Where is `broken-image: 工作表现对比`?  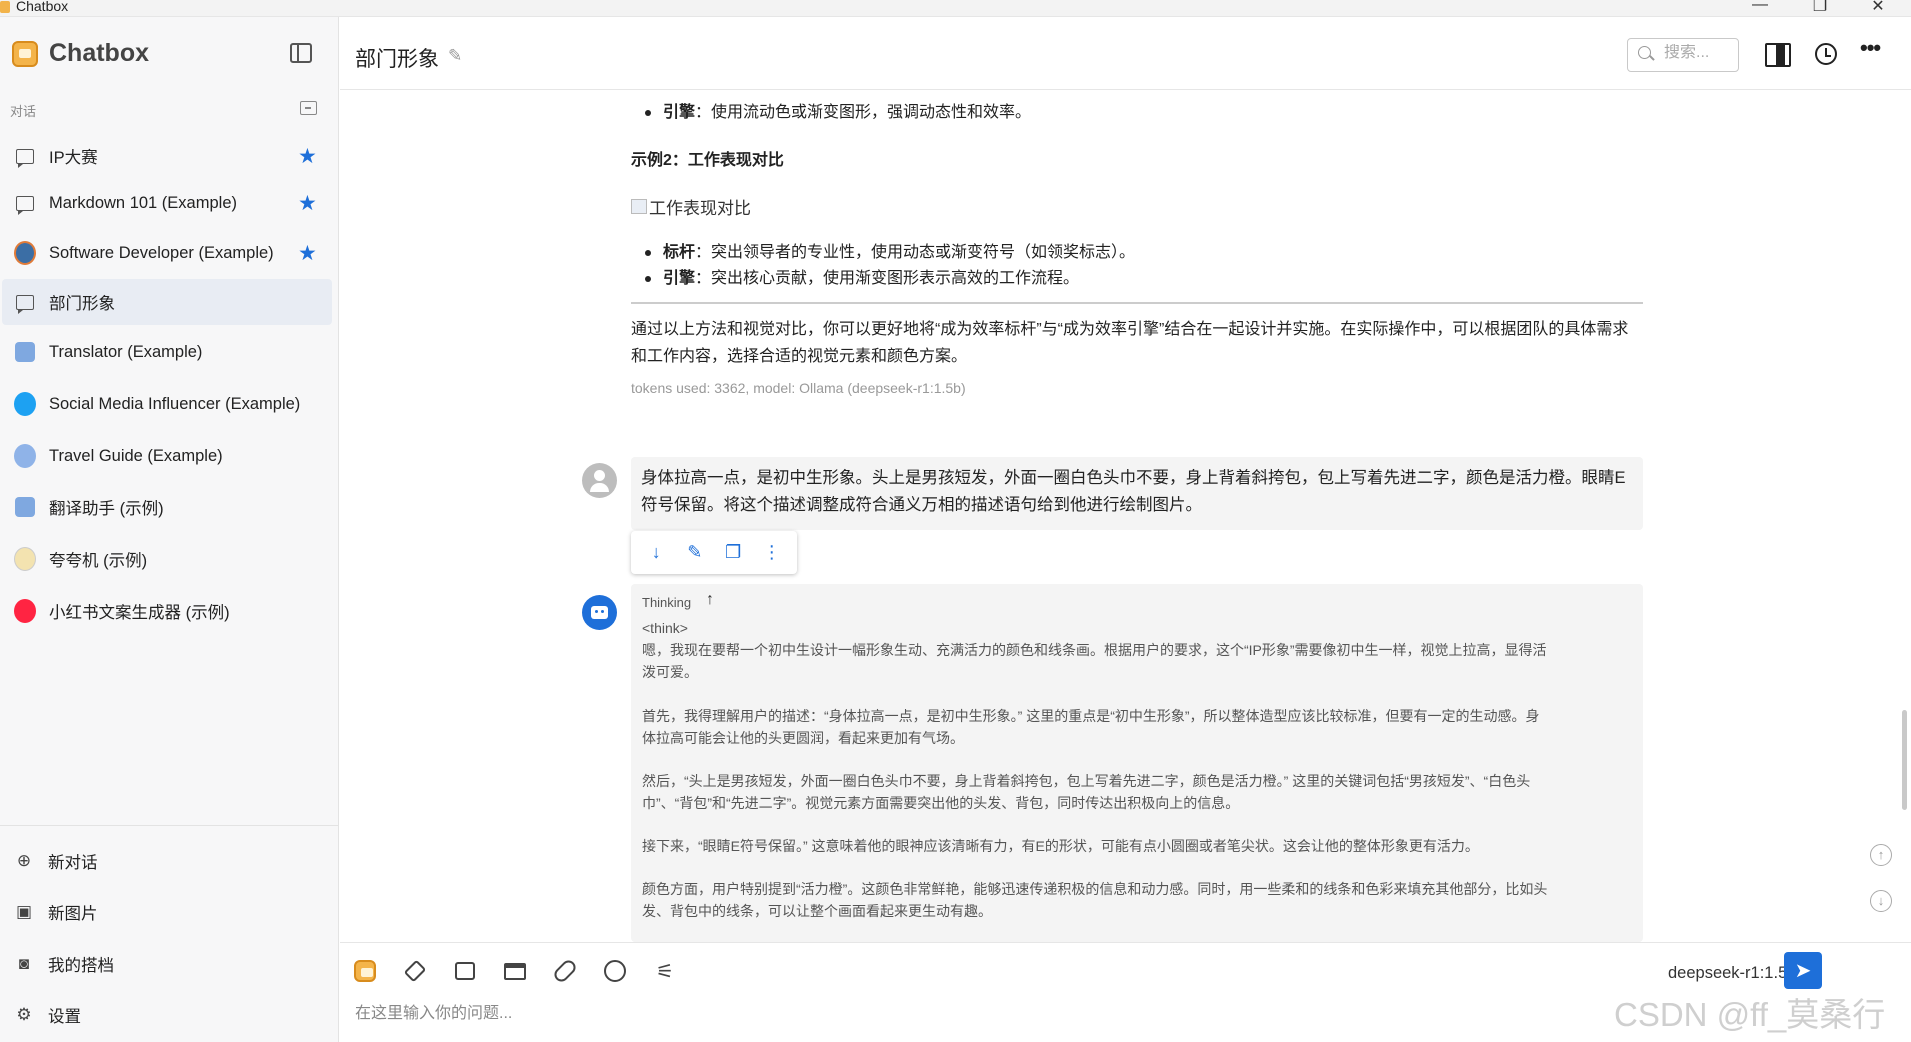
broken-image: 工作表现对比 is located at coordinates (691, 206).